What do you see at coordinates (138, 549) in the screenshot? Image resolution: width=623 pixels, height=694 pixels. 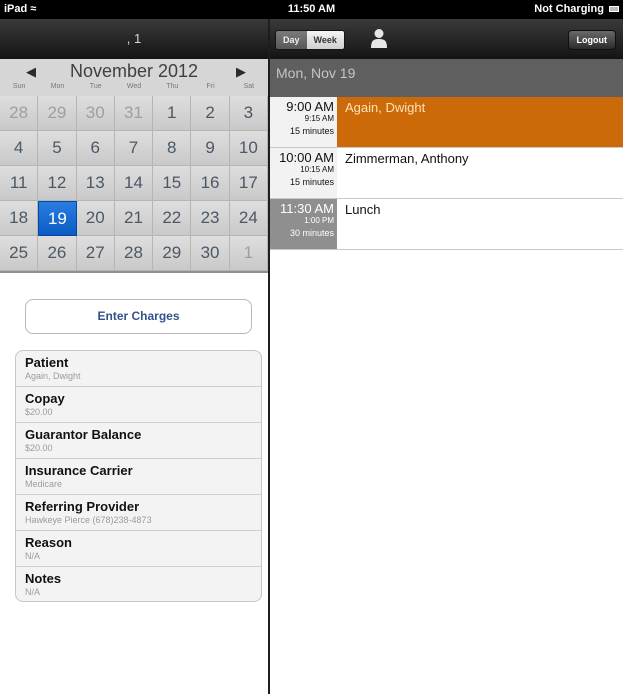 I see `detail-row: Reason N/A` at bounding box center [138, 549].